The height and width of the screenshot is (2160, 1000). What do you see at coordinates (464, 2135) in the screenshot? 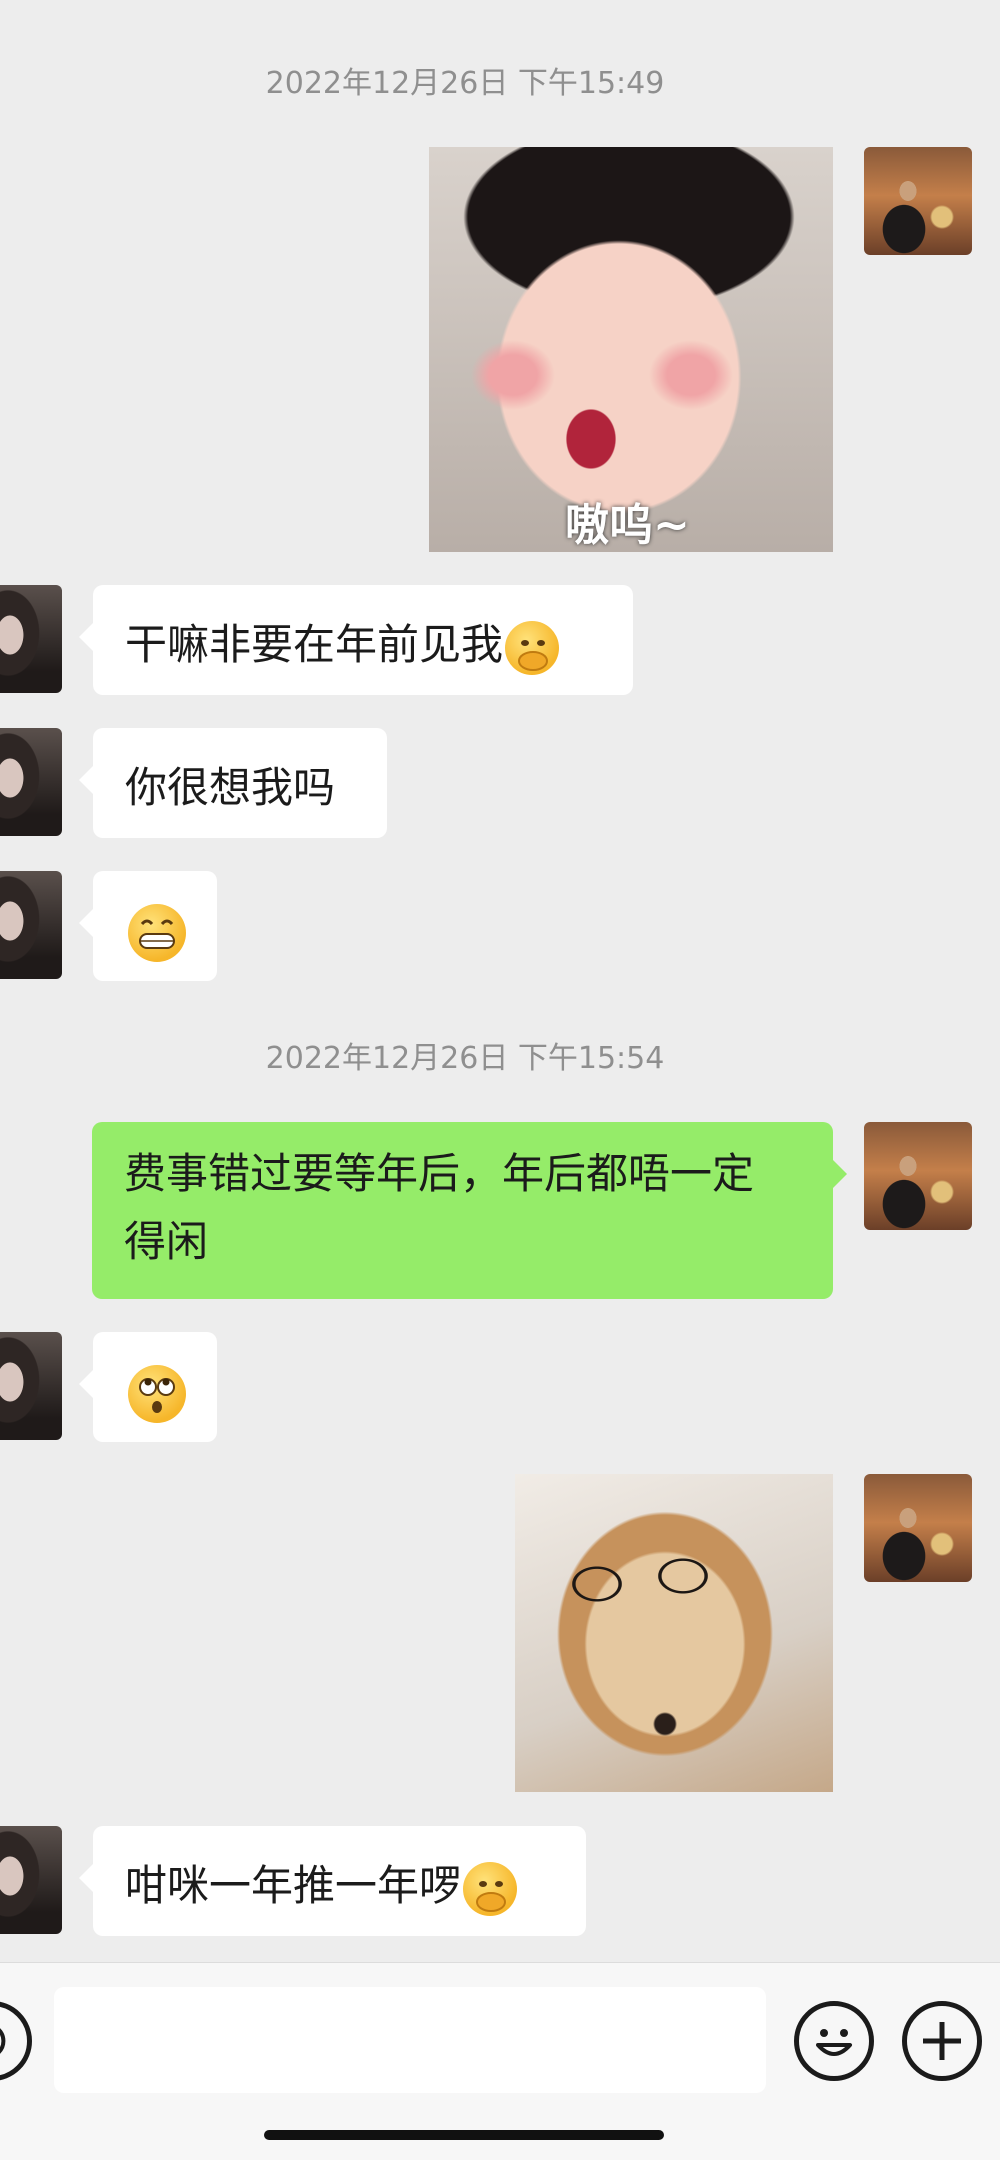
I see `home-indicator` at bounding box center [464, 2135].